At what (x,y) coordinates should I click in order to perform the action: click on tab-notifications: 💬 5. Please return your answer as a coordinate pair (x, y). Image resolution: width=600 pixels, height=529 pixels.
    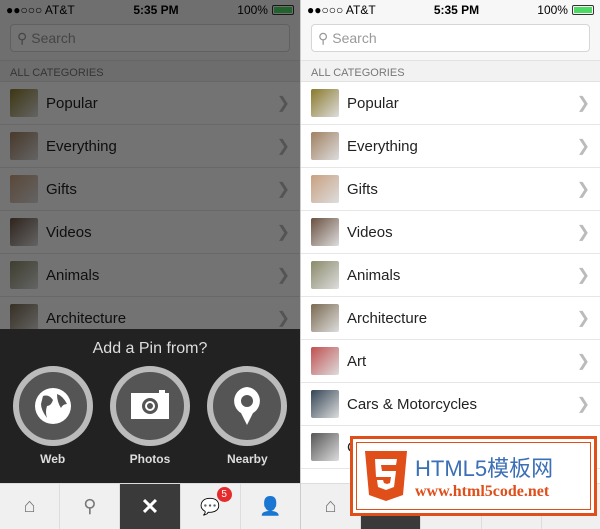
    Looking at the image, I should click on (211, 506).